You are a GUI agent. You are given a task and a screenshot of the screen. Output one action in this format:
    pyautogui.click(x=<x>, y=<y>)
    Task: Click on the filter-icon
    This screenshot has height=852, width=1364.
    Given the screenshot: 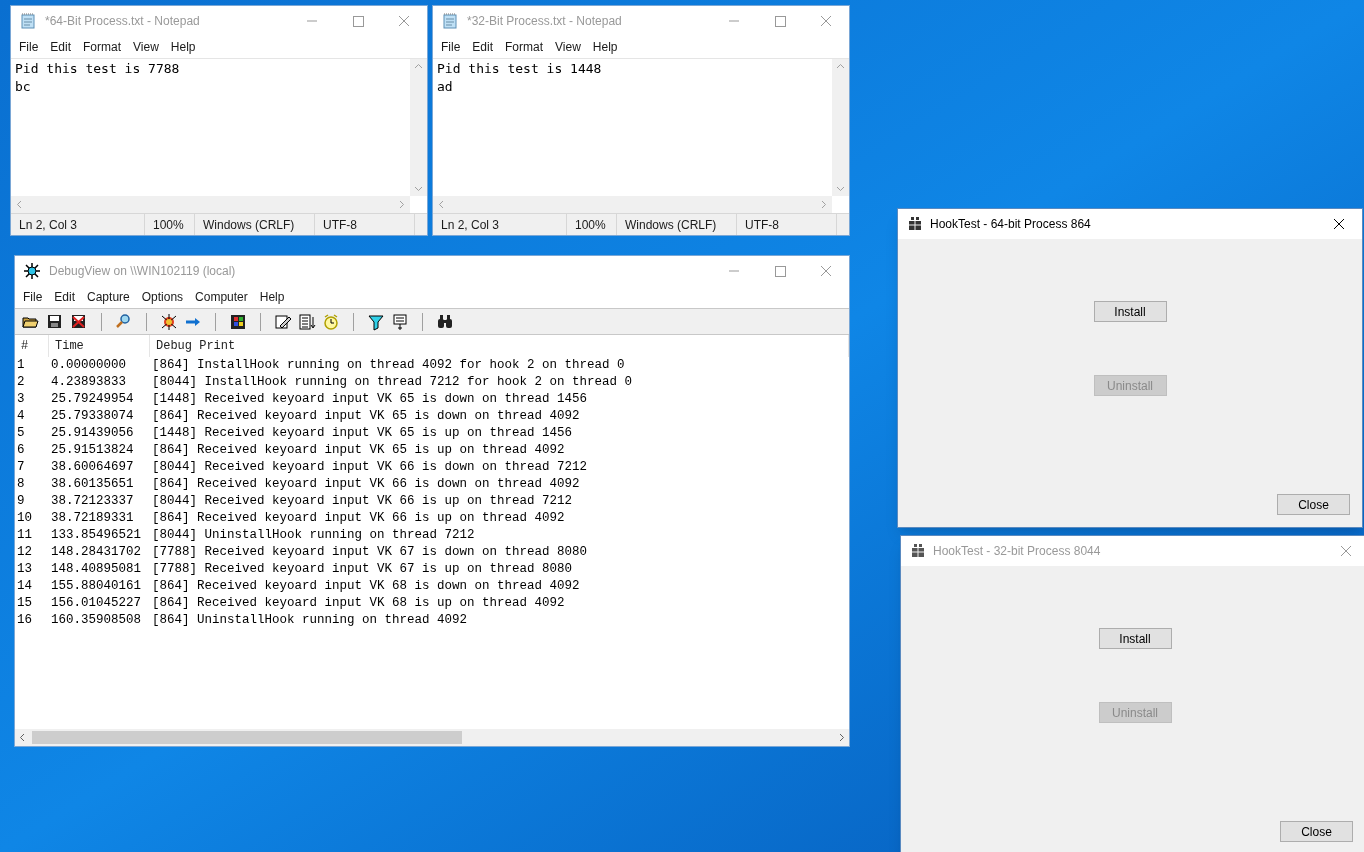 What is the action you would take?
    pyautogui.click(x=376, y=321)
    